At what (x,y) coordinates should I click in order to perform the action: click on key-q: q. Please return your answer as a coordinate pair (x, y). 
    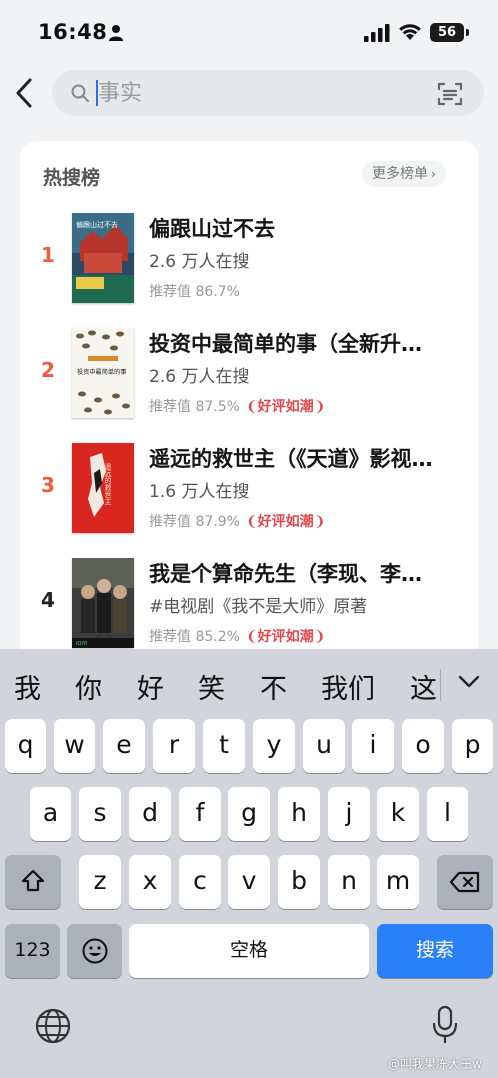
    Looking at the image, I should click on (25, 746).